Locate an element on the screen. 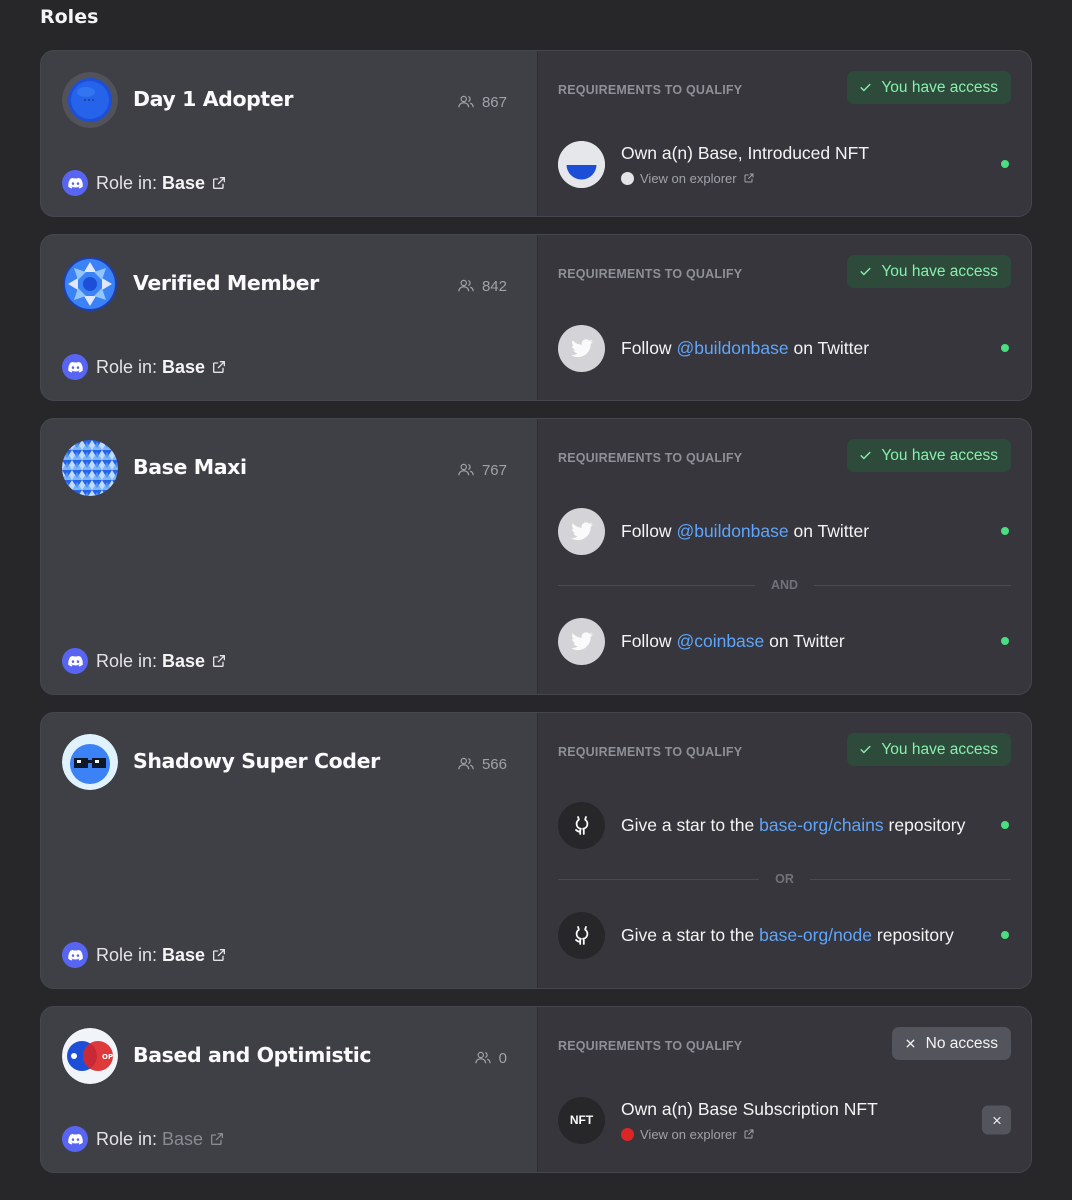 Image resolution: width=1072 pixels, height=1200 pixels. chain-icon is located at coordinates (627, 178).